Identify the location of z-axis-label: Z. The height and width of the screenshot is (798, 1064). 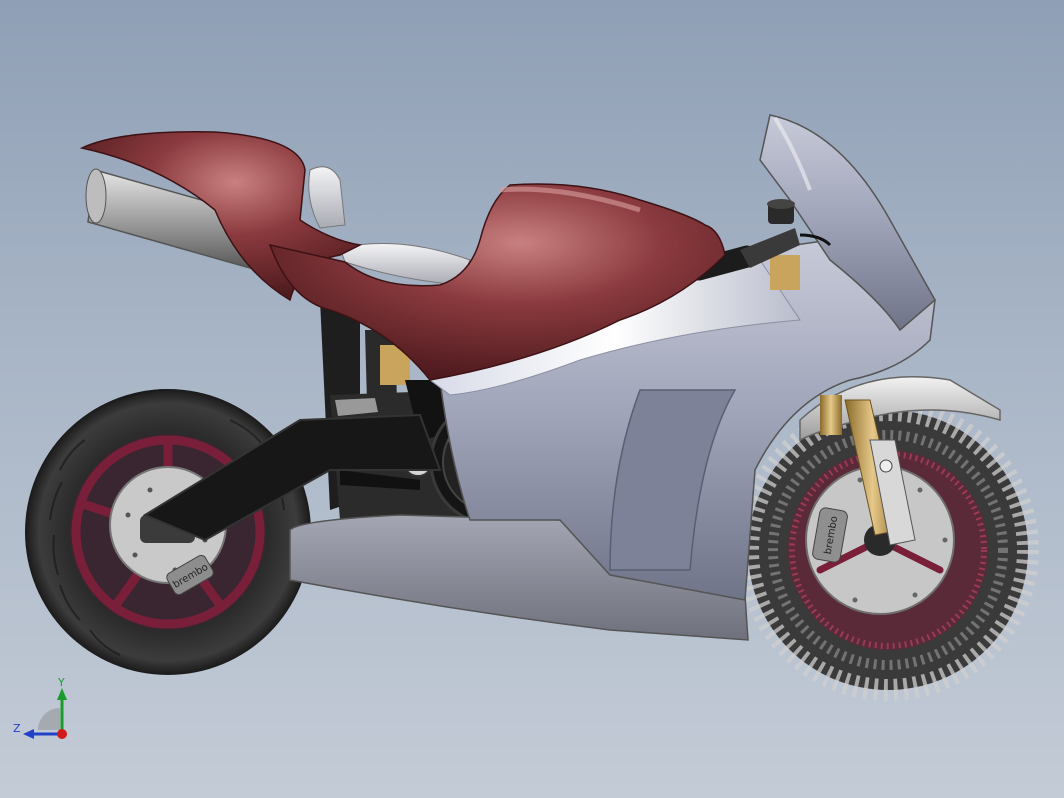
(17, 728).